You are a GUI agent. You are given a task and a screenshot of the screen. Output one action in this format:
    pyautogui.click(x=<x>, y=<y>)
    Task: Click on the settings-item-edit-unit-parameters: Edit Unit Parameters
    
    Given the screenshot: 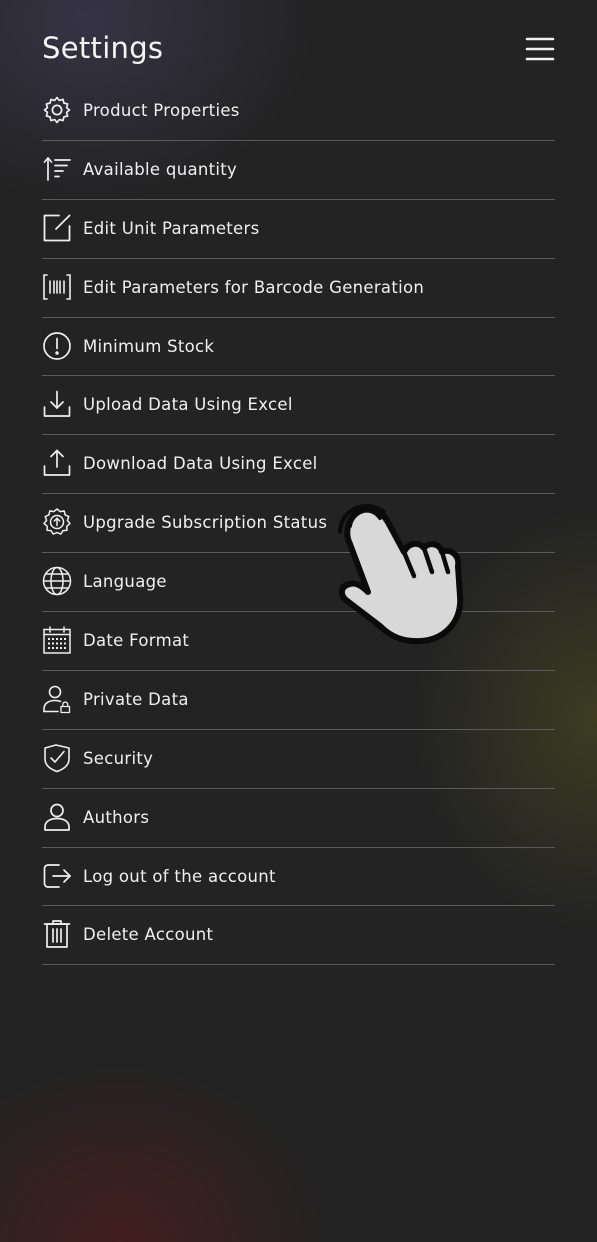 What is the action you would take?
    pyautogui.click(x=298, y=229)
    